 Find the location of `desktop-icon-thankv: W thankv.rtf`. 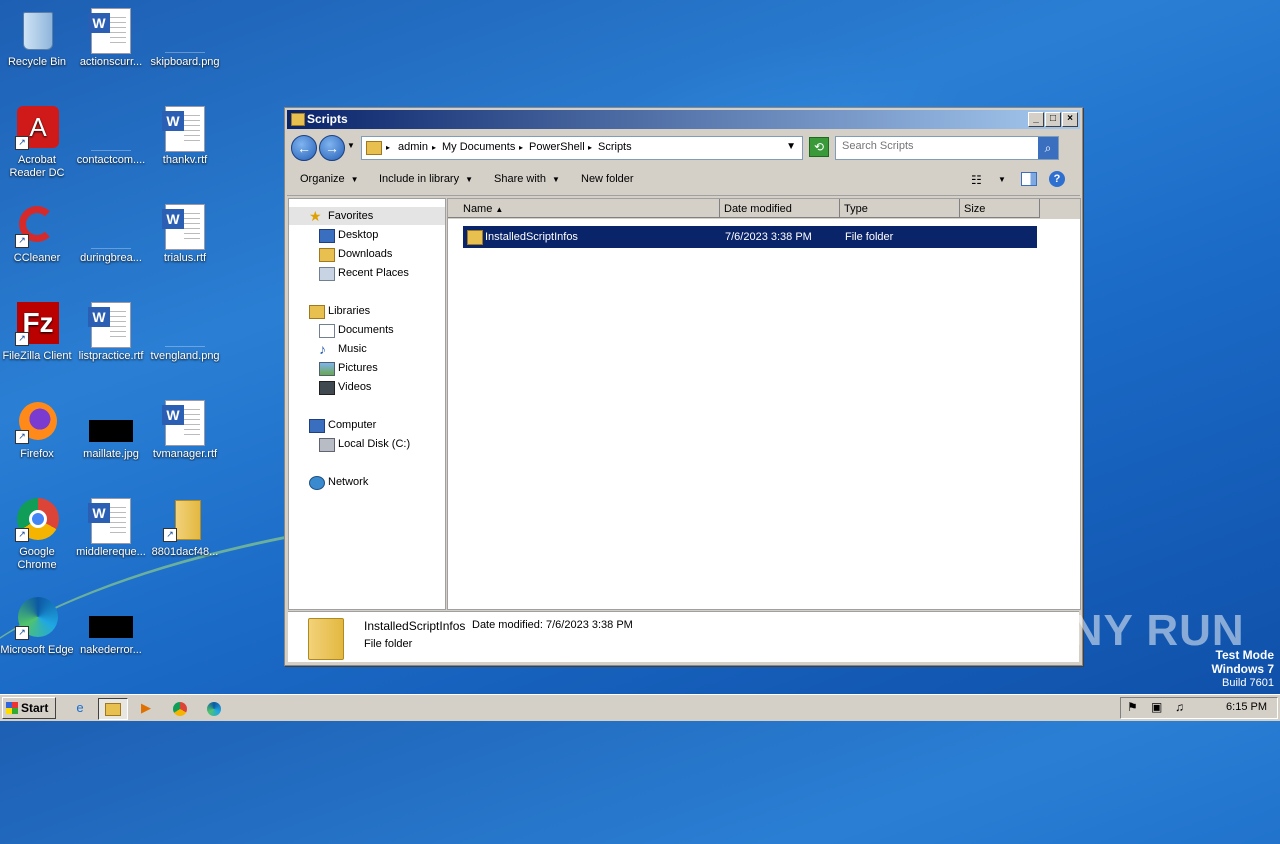

desktop-icon-thankv: W thankv.rtf is located at coordinates (185, 136).